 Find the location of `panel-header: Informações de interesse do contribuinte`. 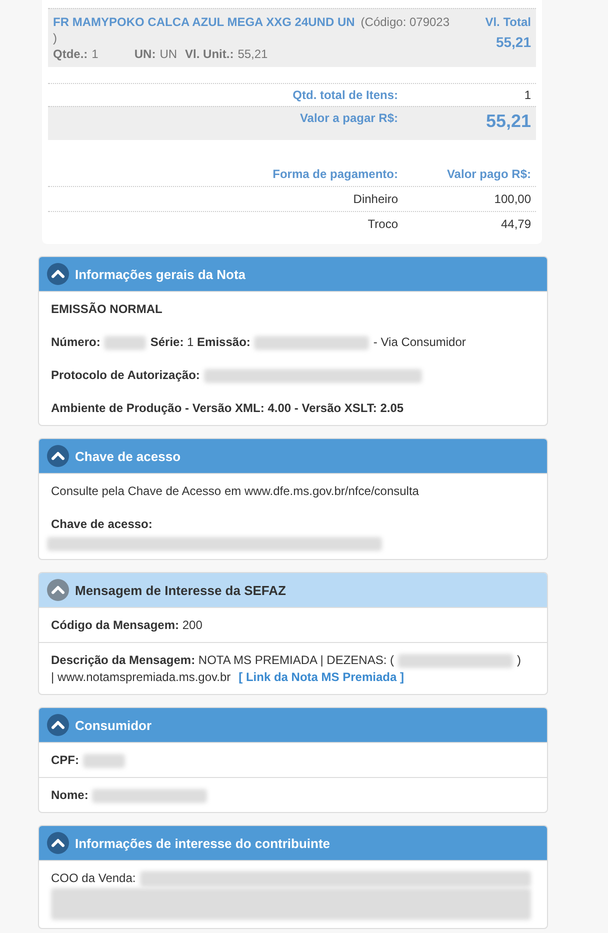

panel-header: Informações de interesse do contribuinte is located at coordinates (293, 843).